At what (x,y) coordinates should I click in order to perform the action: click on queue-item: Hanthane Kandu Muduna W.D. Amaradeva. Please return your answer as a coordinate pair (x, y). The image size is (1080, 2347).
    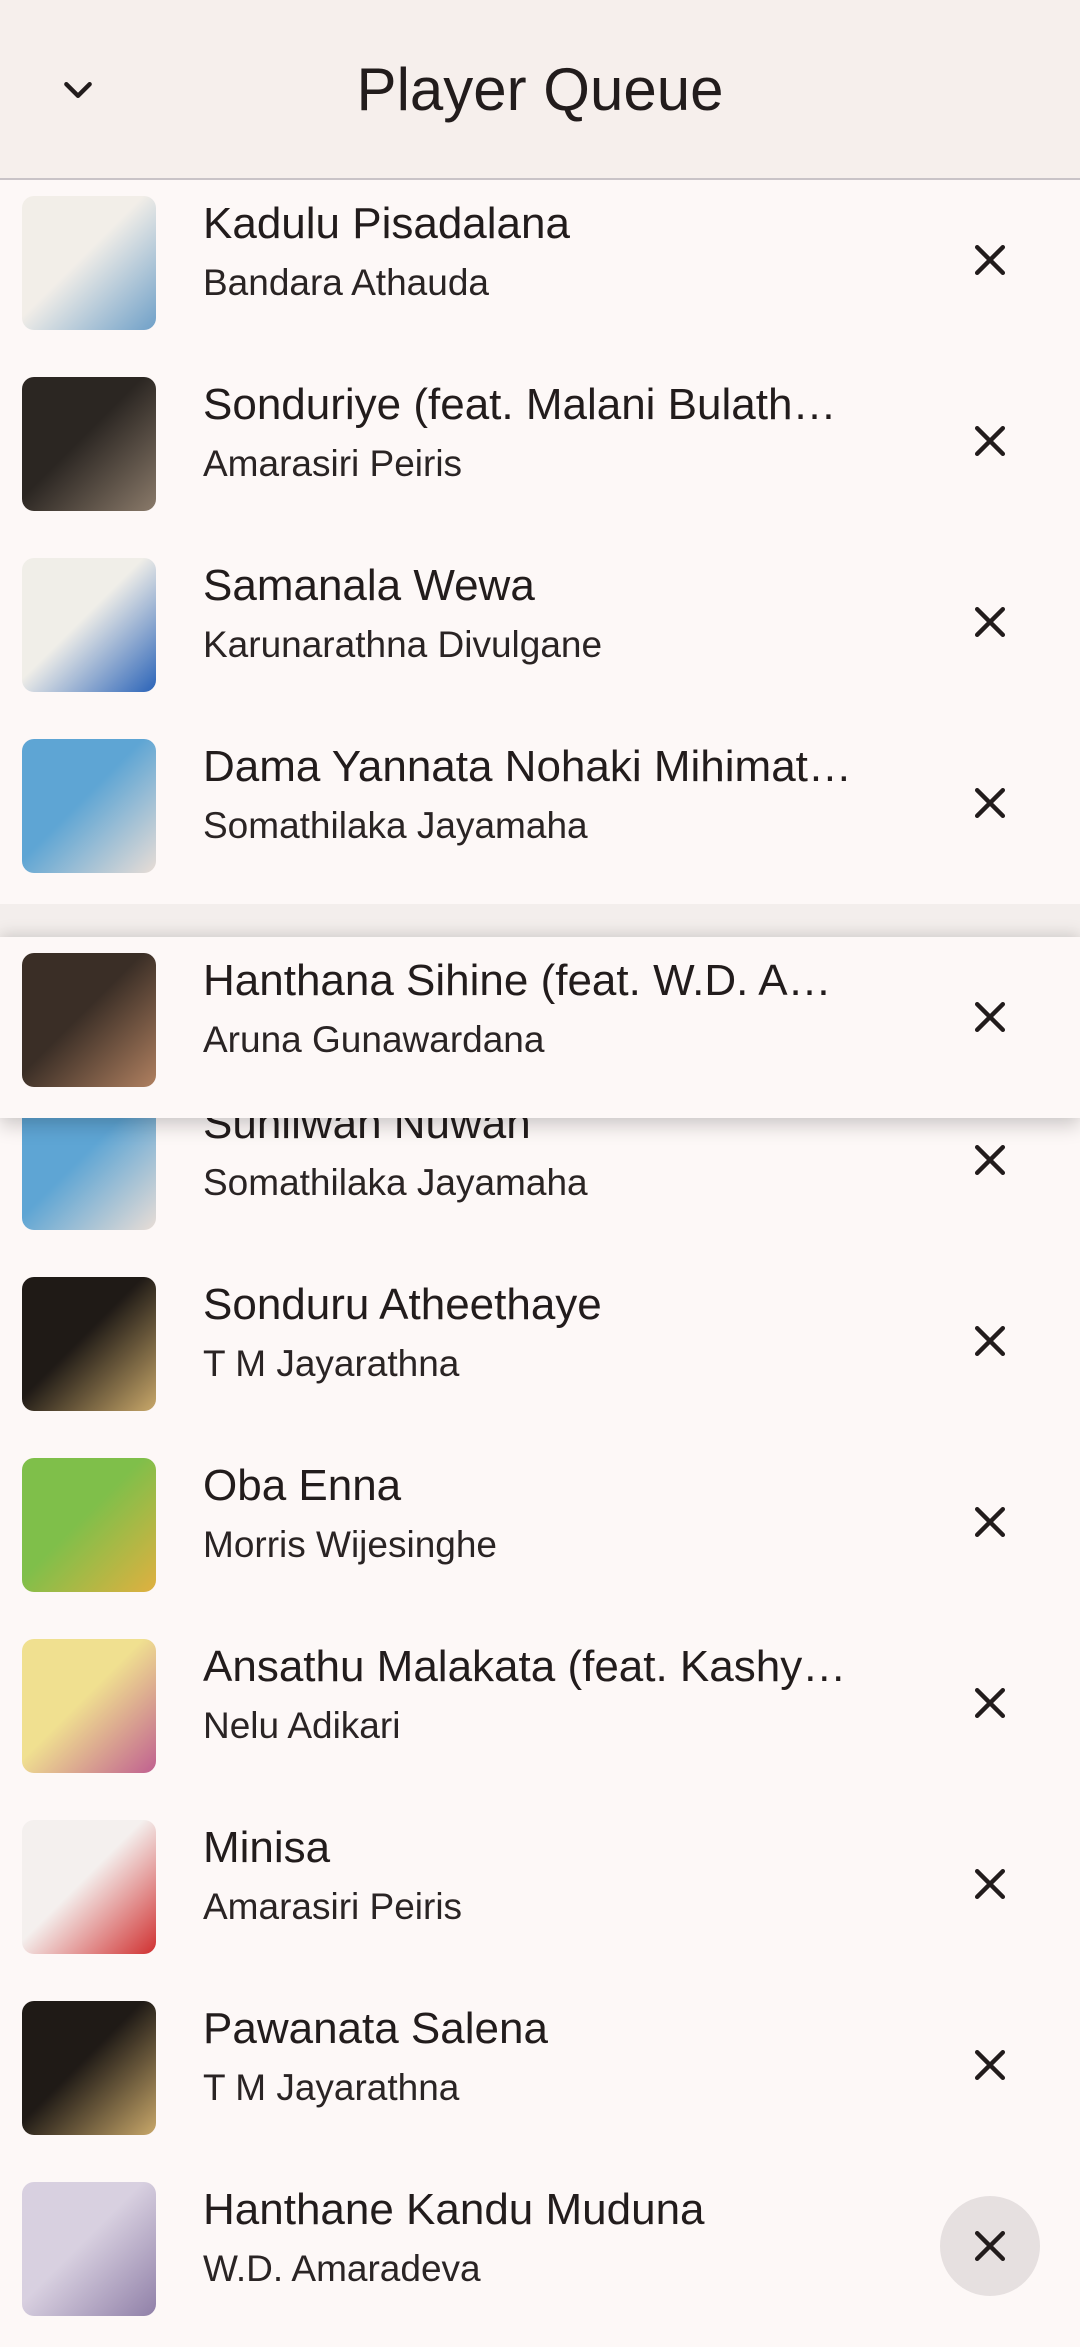
    Looking at the image, I should click on (540, 2256).